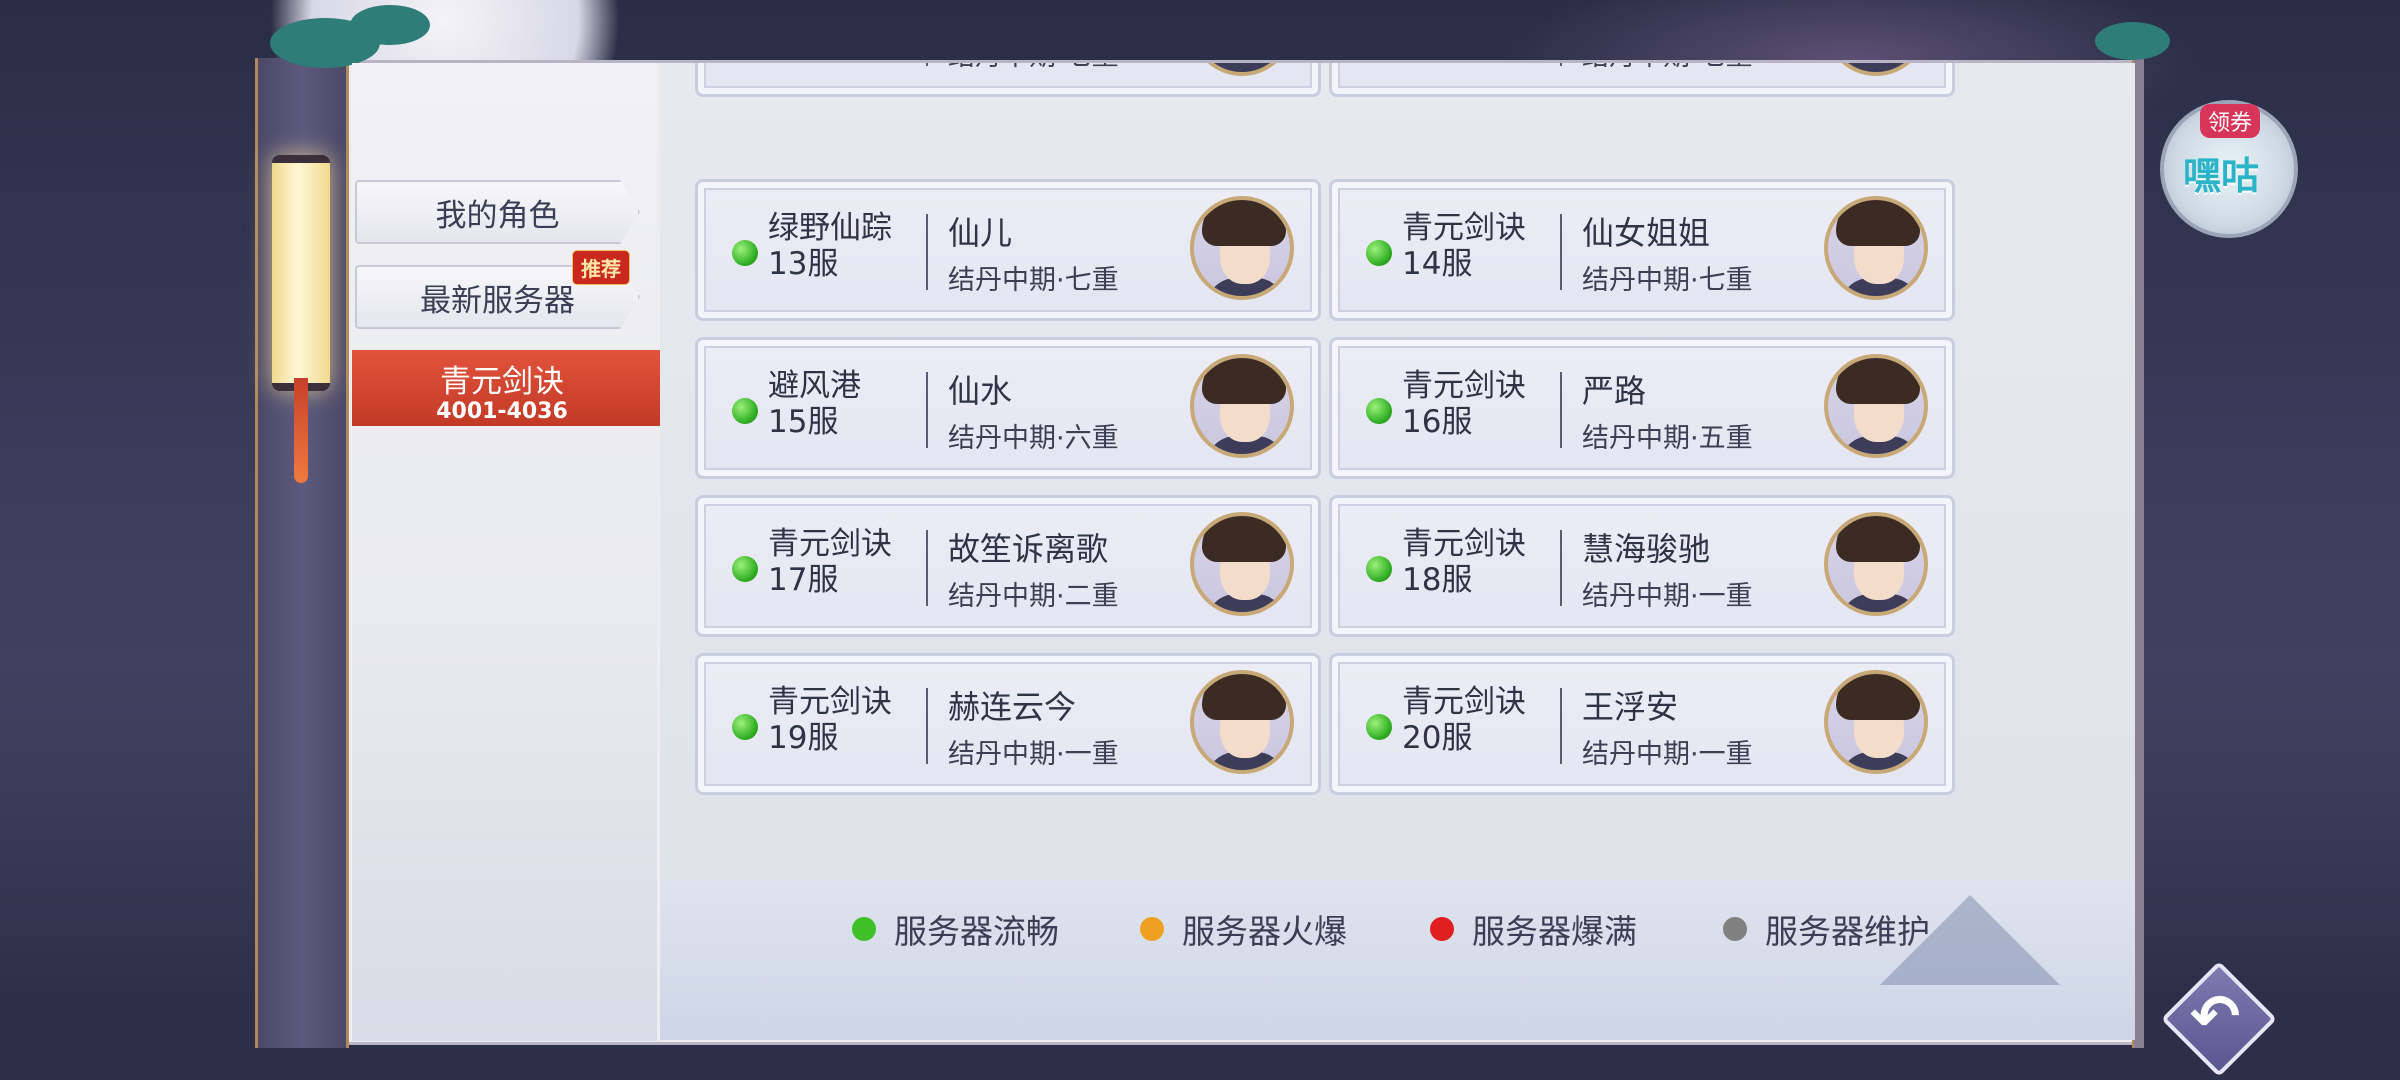 The height and width of the screenshot is (1080, 2400). I want to click on server-card: 青元剑诀 17服 故笙诉离歌 结丹中期·二重, so click(1008, 566).